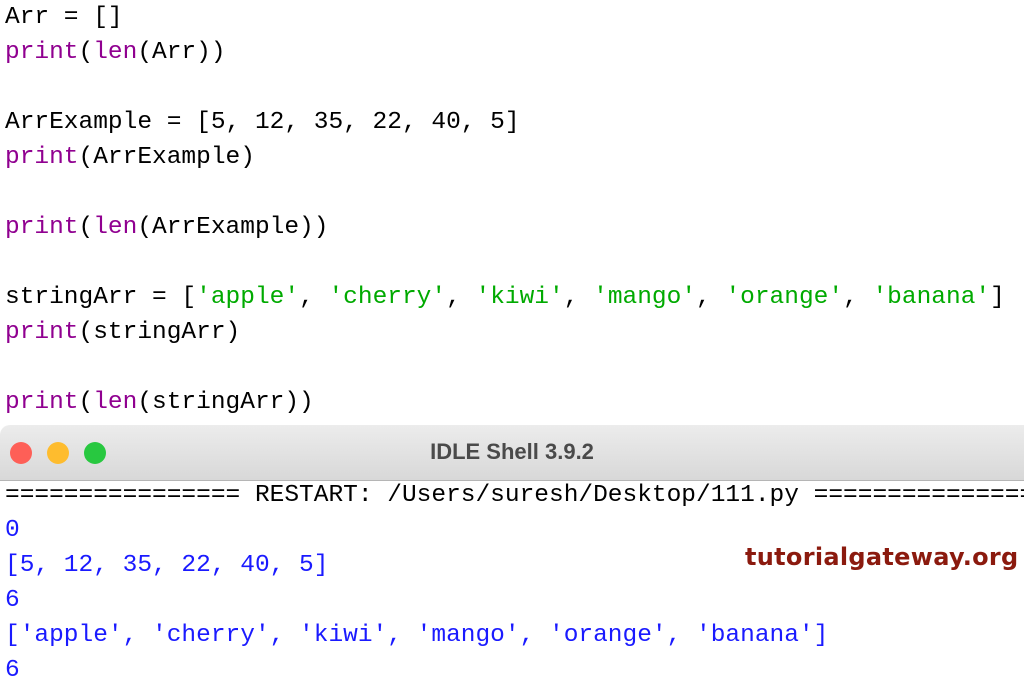 This screenshot has width=1024, height=692. Describe the element at coordinates (166, 157) in the screenshot. I see `code-text: (ArrExample)` at that location.